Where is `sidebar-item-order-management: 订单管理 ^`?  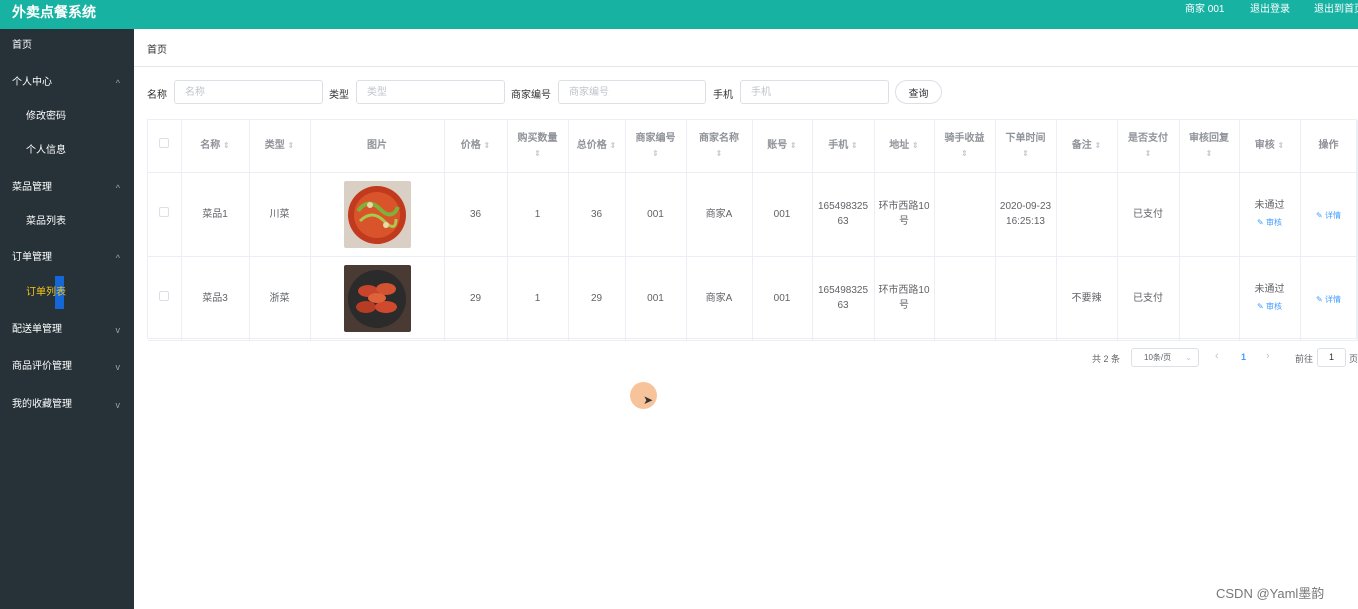 sidebar-item-order-management: 订单管理 ^ is located at coordinates (67, 258).